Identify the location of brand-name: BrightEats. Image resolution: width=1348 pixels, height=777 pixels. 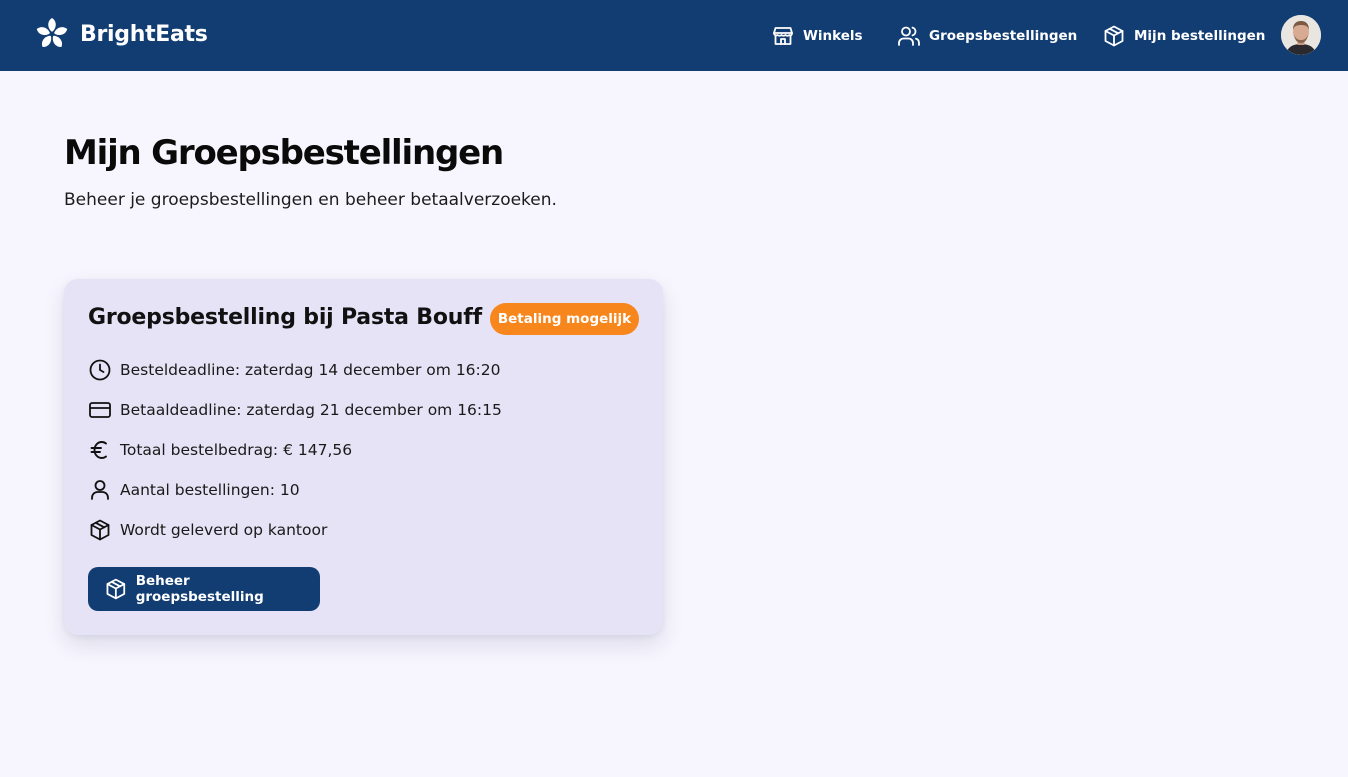
(144, 34).